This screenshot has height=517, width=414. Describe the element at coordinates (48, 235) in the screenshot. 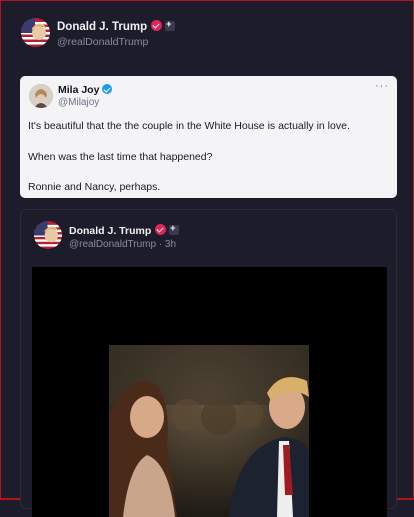

I see `post-avatar` at that location.